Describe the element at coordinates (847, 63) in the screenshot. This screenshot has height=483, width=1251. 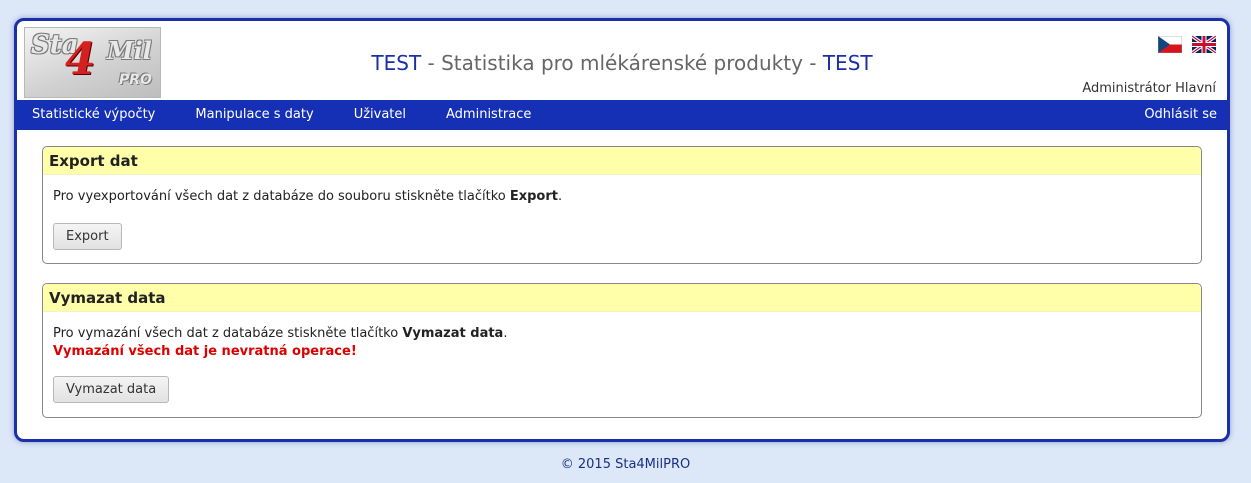
I see `env-label-right: TEST` at that location.